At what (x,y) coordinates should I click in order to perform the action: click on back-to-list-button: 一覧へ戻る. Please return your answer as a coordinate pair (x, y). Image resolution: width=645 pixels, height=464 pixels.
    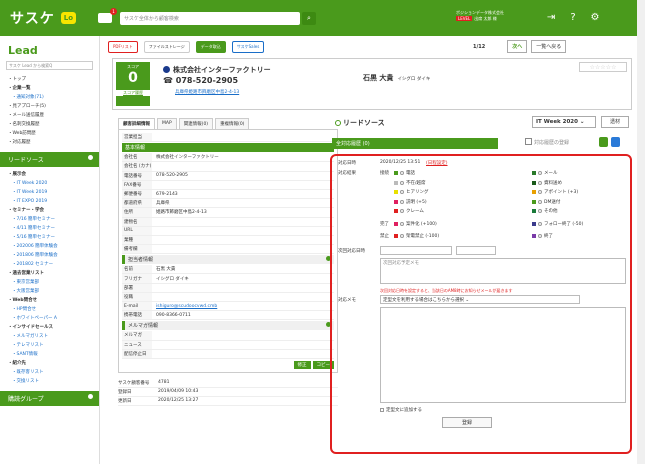
    Looking at the image, I should click on (549, 46).